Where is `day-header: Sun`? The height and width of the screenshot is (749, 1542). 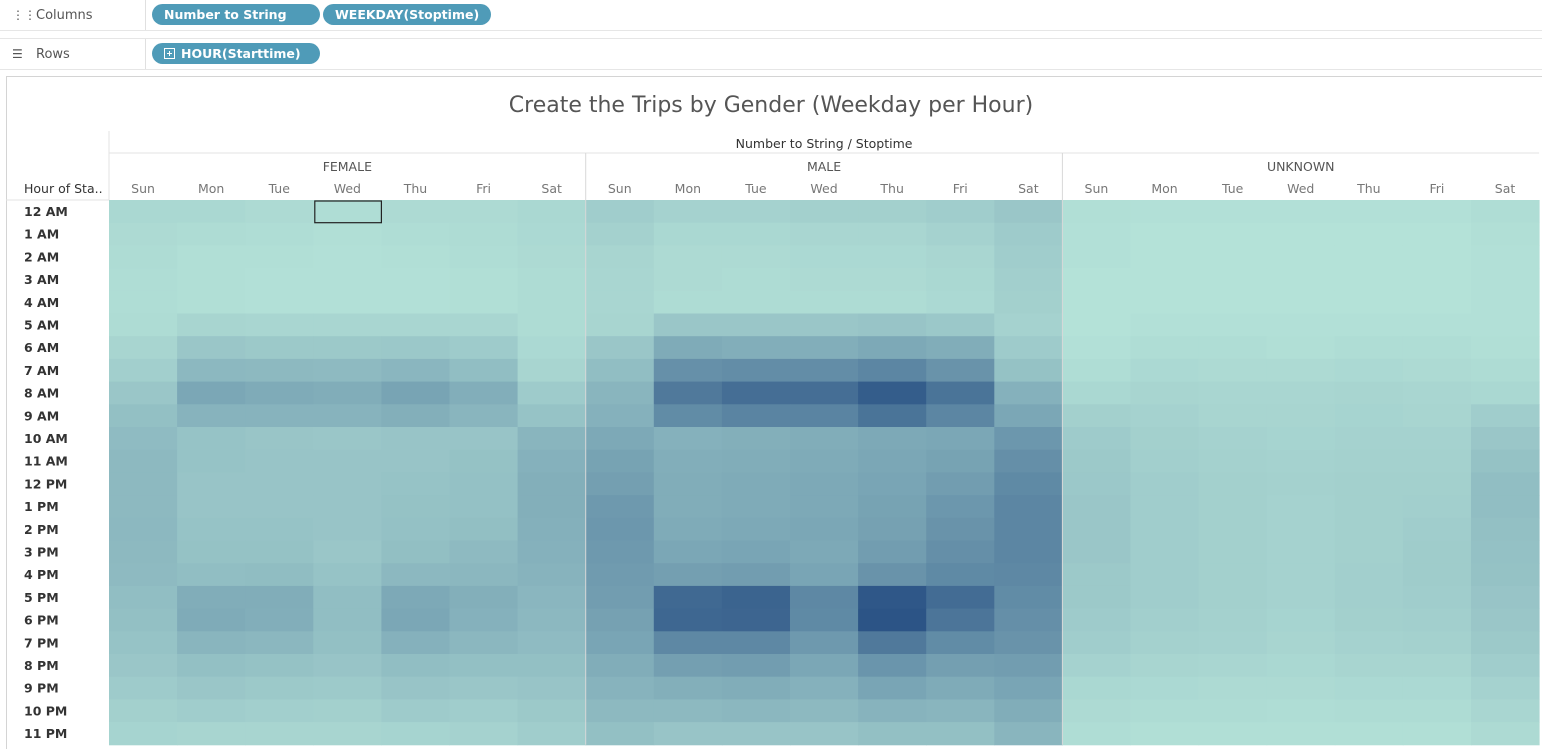
day-header: Sun is located at coordinates (620, 188).